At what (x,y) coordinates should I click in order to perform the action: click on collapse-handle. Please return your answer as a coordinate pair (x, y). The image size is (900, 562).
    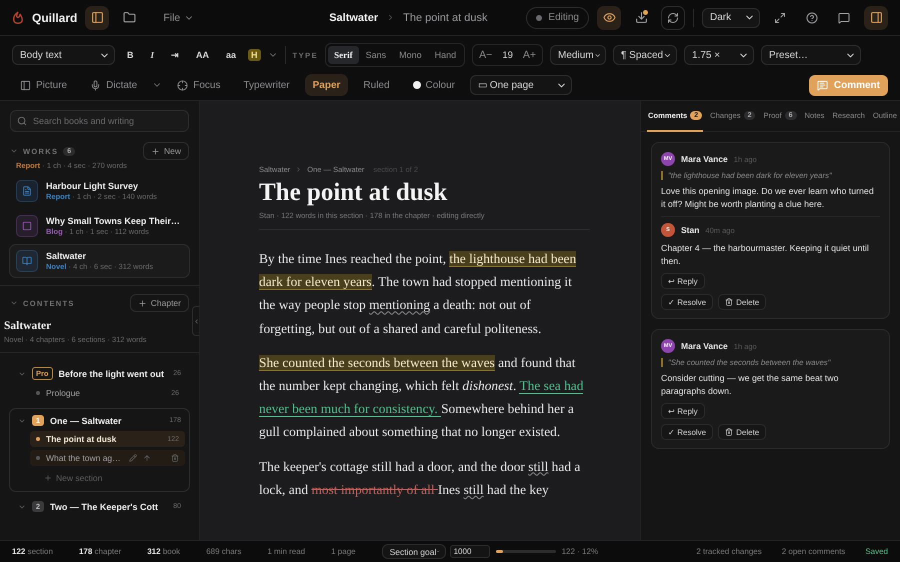
    Looking at the image, I should click on (195, 321).